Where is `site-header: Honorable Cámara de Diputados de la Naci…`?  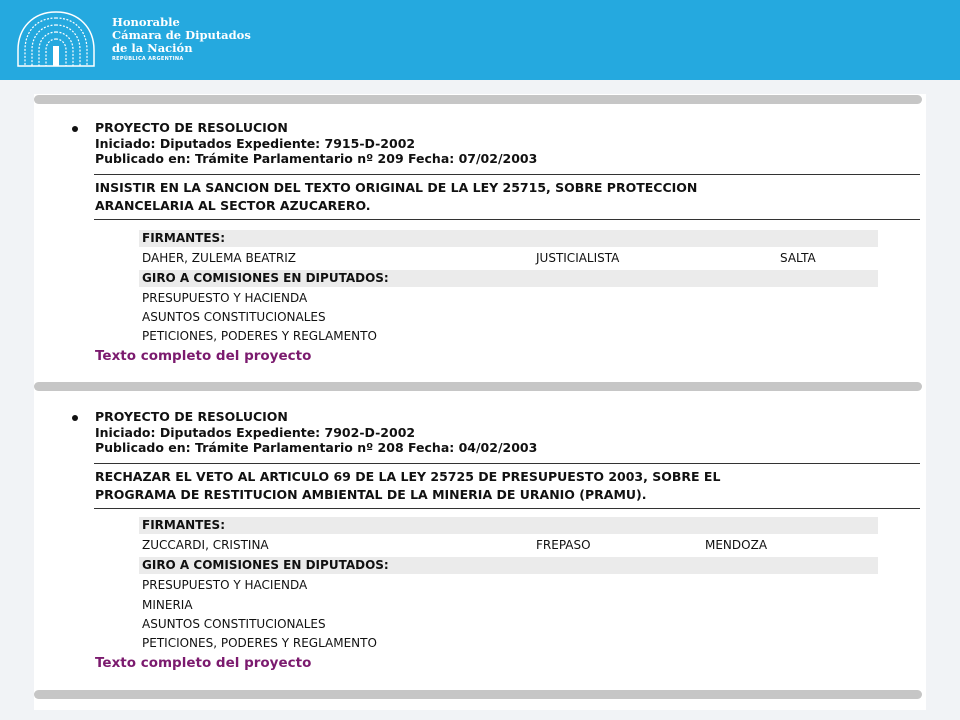
site-header: Honorable Cámara de Diputados de la Naci… is located at coordinates (480, 40).